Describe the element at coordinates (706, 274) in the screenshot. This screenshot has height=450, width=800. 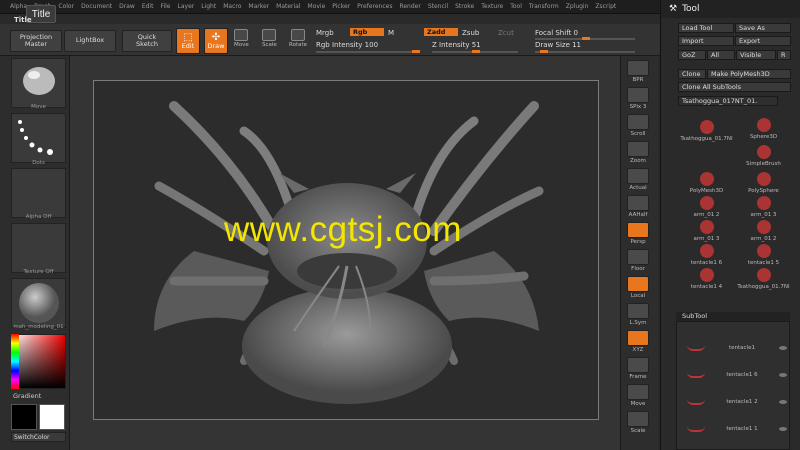
I see `tool-item: tentacle1 4` at that location.